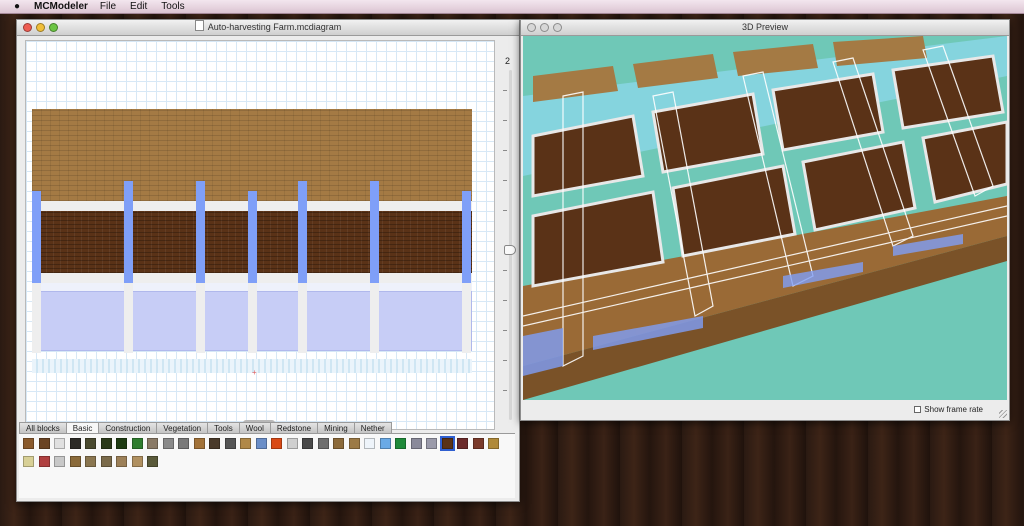 The height and width of the screenshot is (526, 1024). Describe the element at coordinates (372, 427) in the screenshot. I see `tab-nether: Nether` at that location.